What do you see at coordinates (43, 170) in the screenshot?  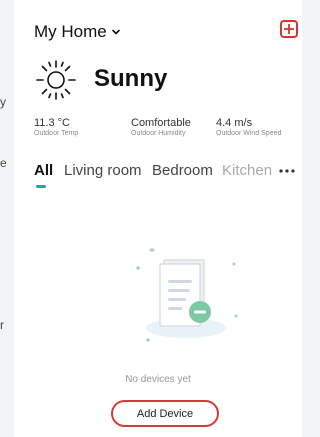 I see `tab-all: All` at bounding box center [43, 170].